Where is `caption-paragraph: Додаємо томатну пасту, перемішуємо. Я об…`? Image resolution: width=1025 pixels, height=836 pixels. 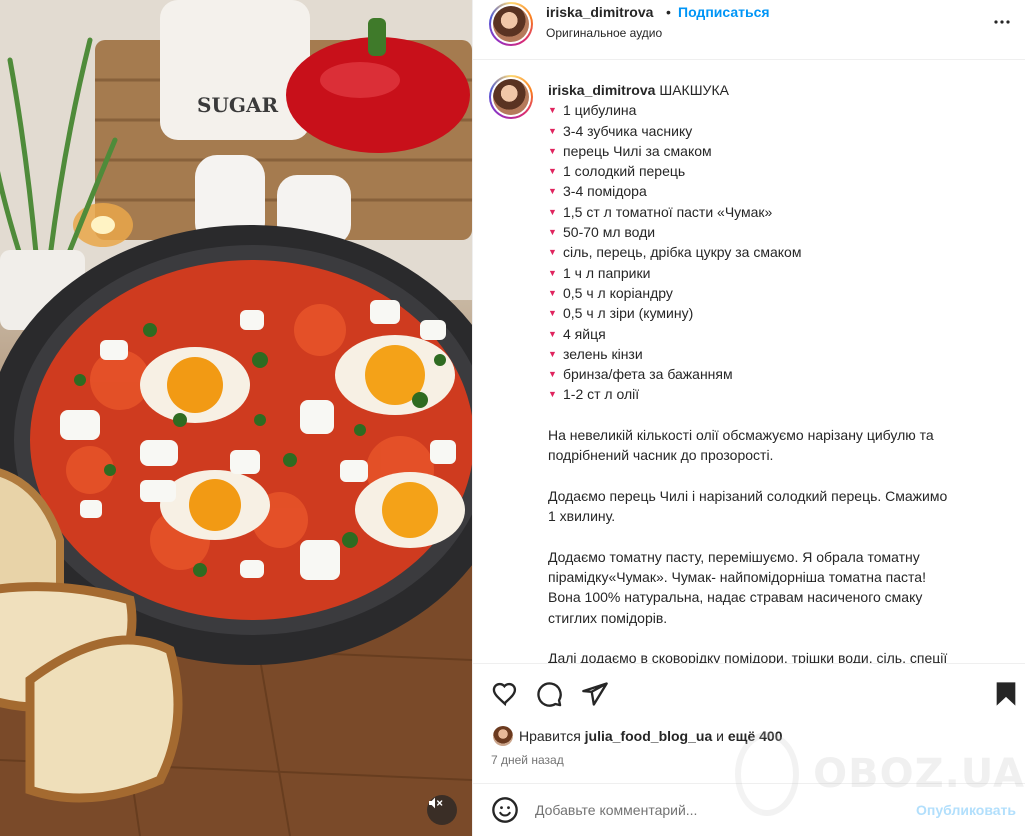
caption-paragraph: Додаємо томатну пасту, перемішуємо. Я об… is located at coordinates (737, 587).